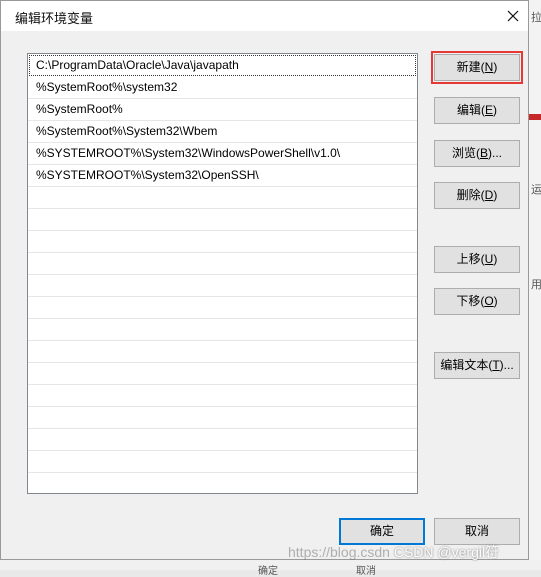 The width and height of the screenshot is (541, 577). Describe the element at coordinates (222, 176) in the screenshot. I see `list-item: %SYSTEMROOT%\System32\OpenSSH\` at that location.